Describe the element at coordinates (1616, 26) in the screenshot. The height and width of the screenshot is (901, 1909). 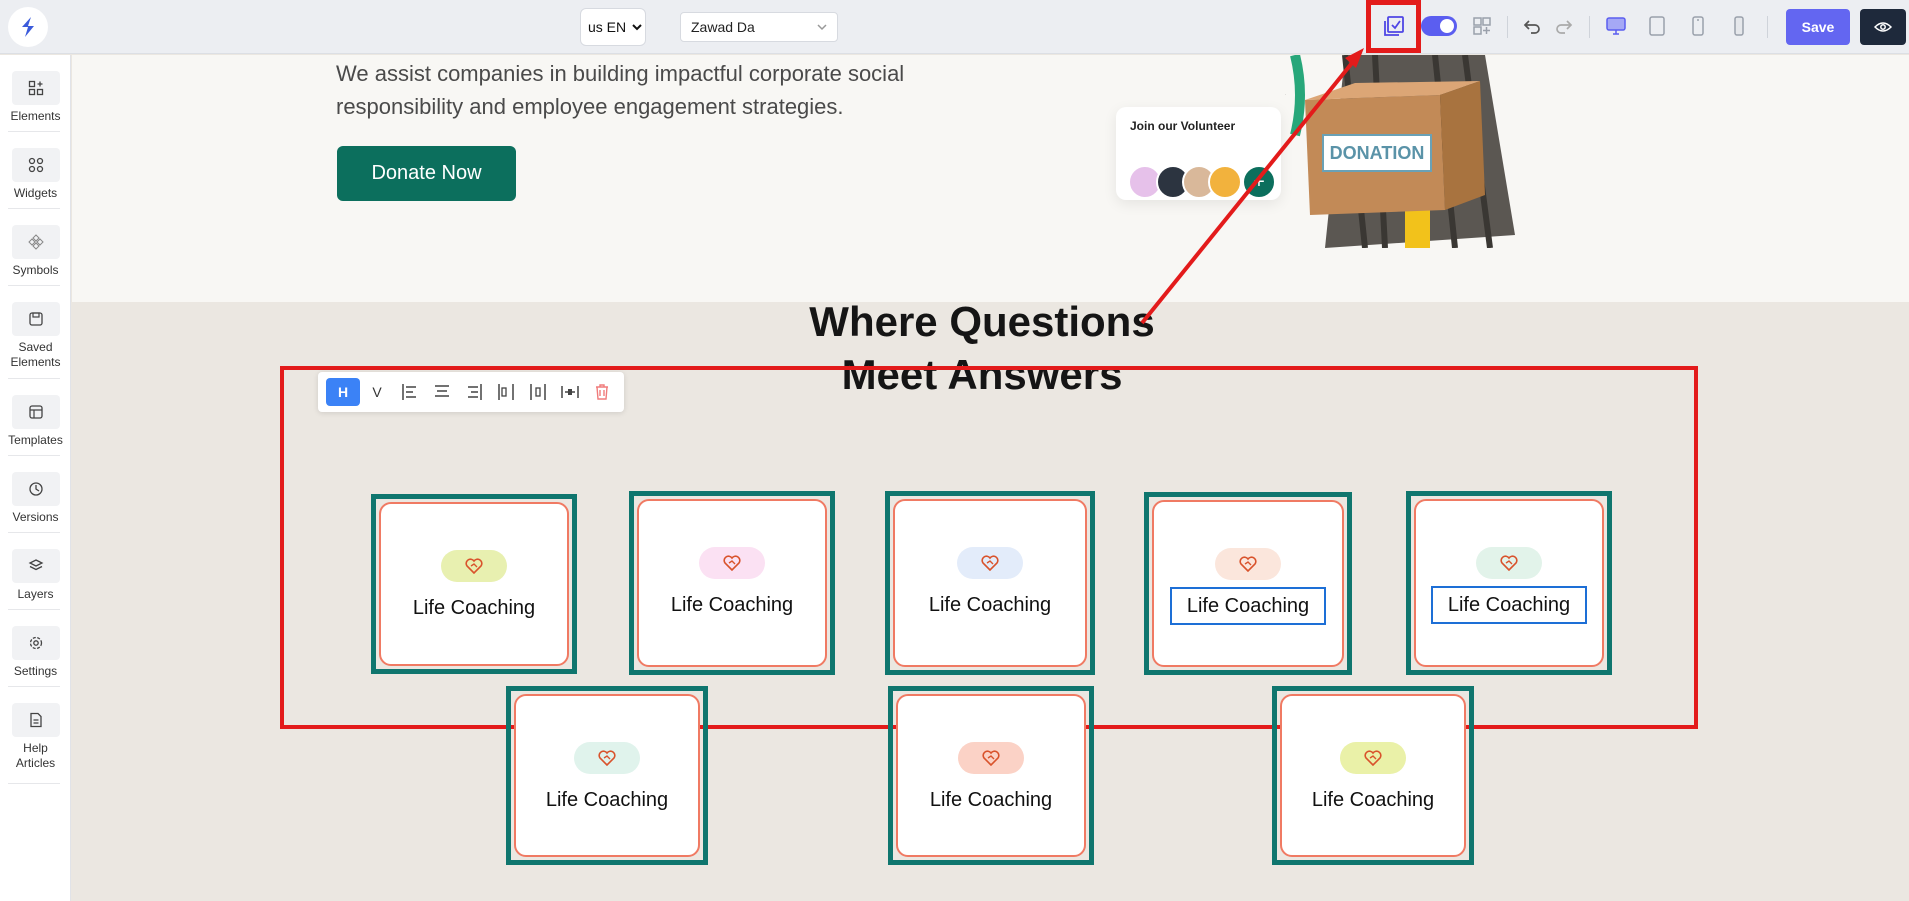
I see `desktop-view-icon` at that location.